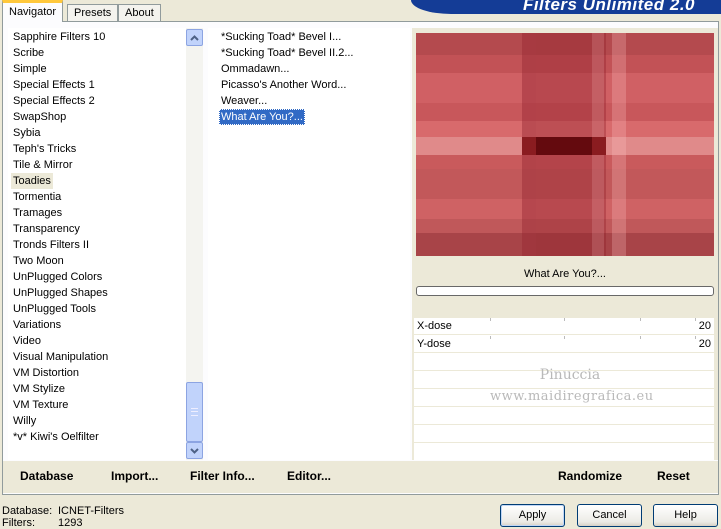  I want to click on category-item: UnPlugged Colors, so click(57, 277).